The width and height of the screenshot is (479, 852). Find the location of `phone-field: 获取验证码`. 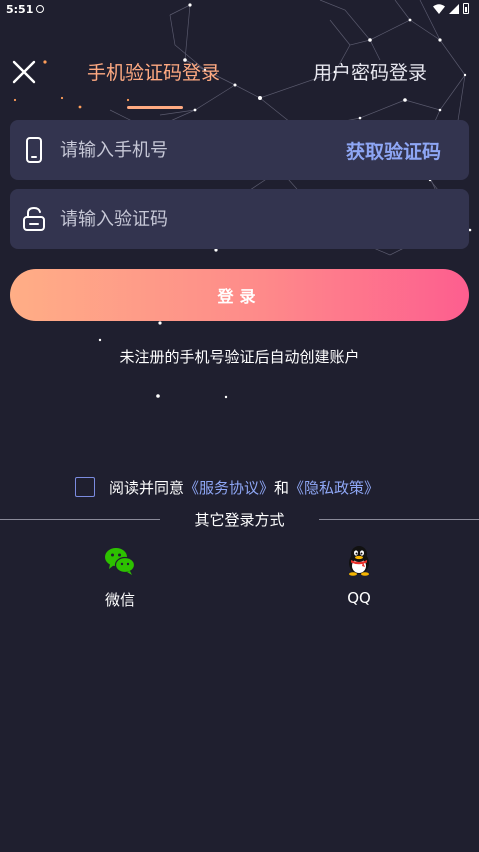

phone-field: 获取验证码 is located at coordinates (239, 150).